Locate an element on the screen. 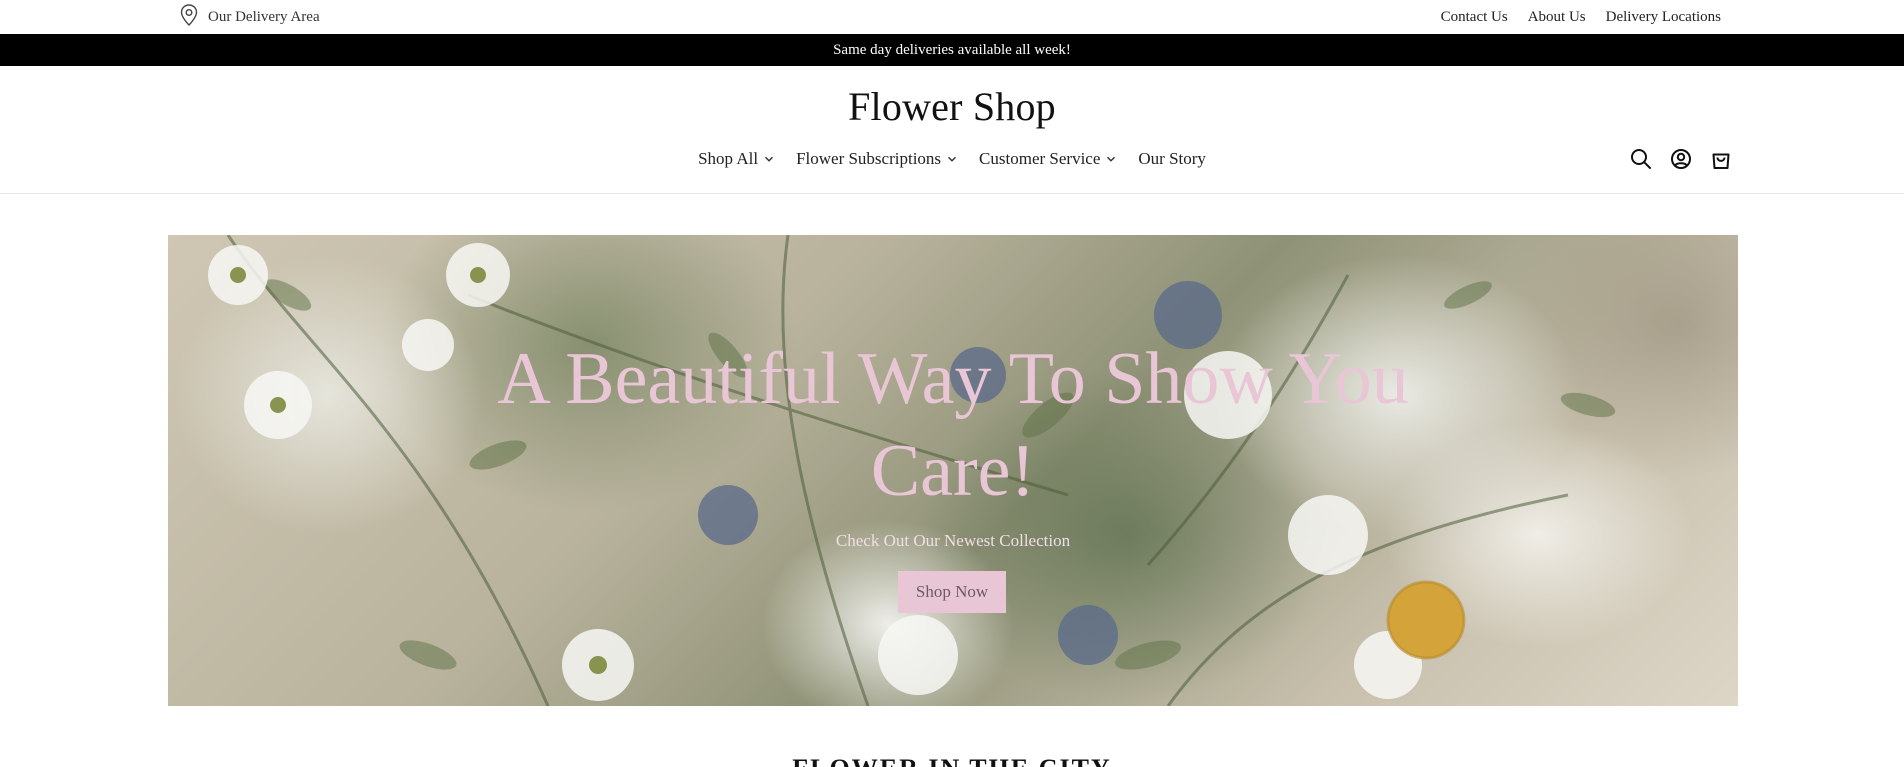 The width and height of the screenshot is (1904, 767). nav-item-label: Customer Service is located at coordinates (1040, 158).